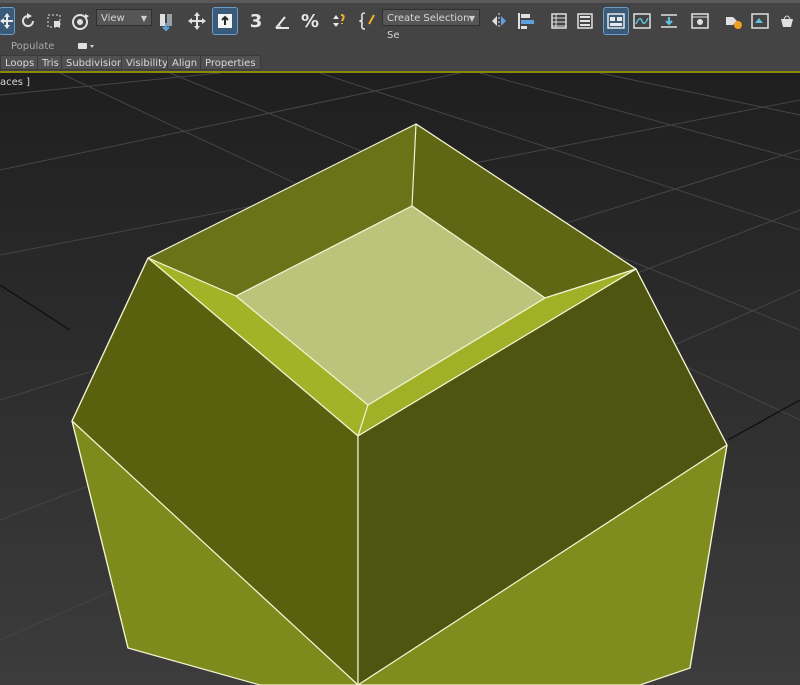 Image resolution: width=800 pixels, height=685 pixels. Describe the element at coordinates (526, 21) in the screenshot. I see `align-icon` at that location.